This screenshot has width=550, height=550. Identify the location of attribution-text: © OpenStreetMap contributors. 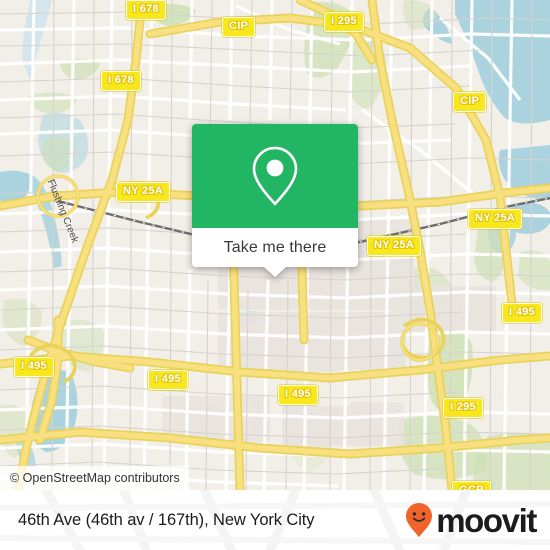
(95, 478).